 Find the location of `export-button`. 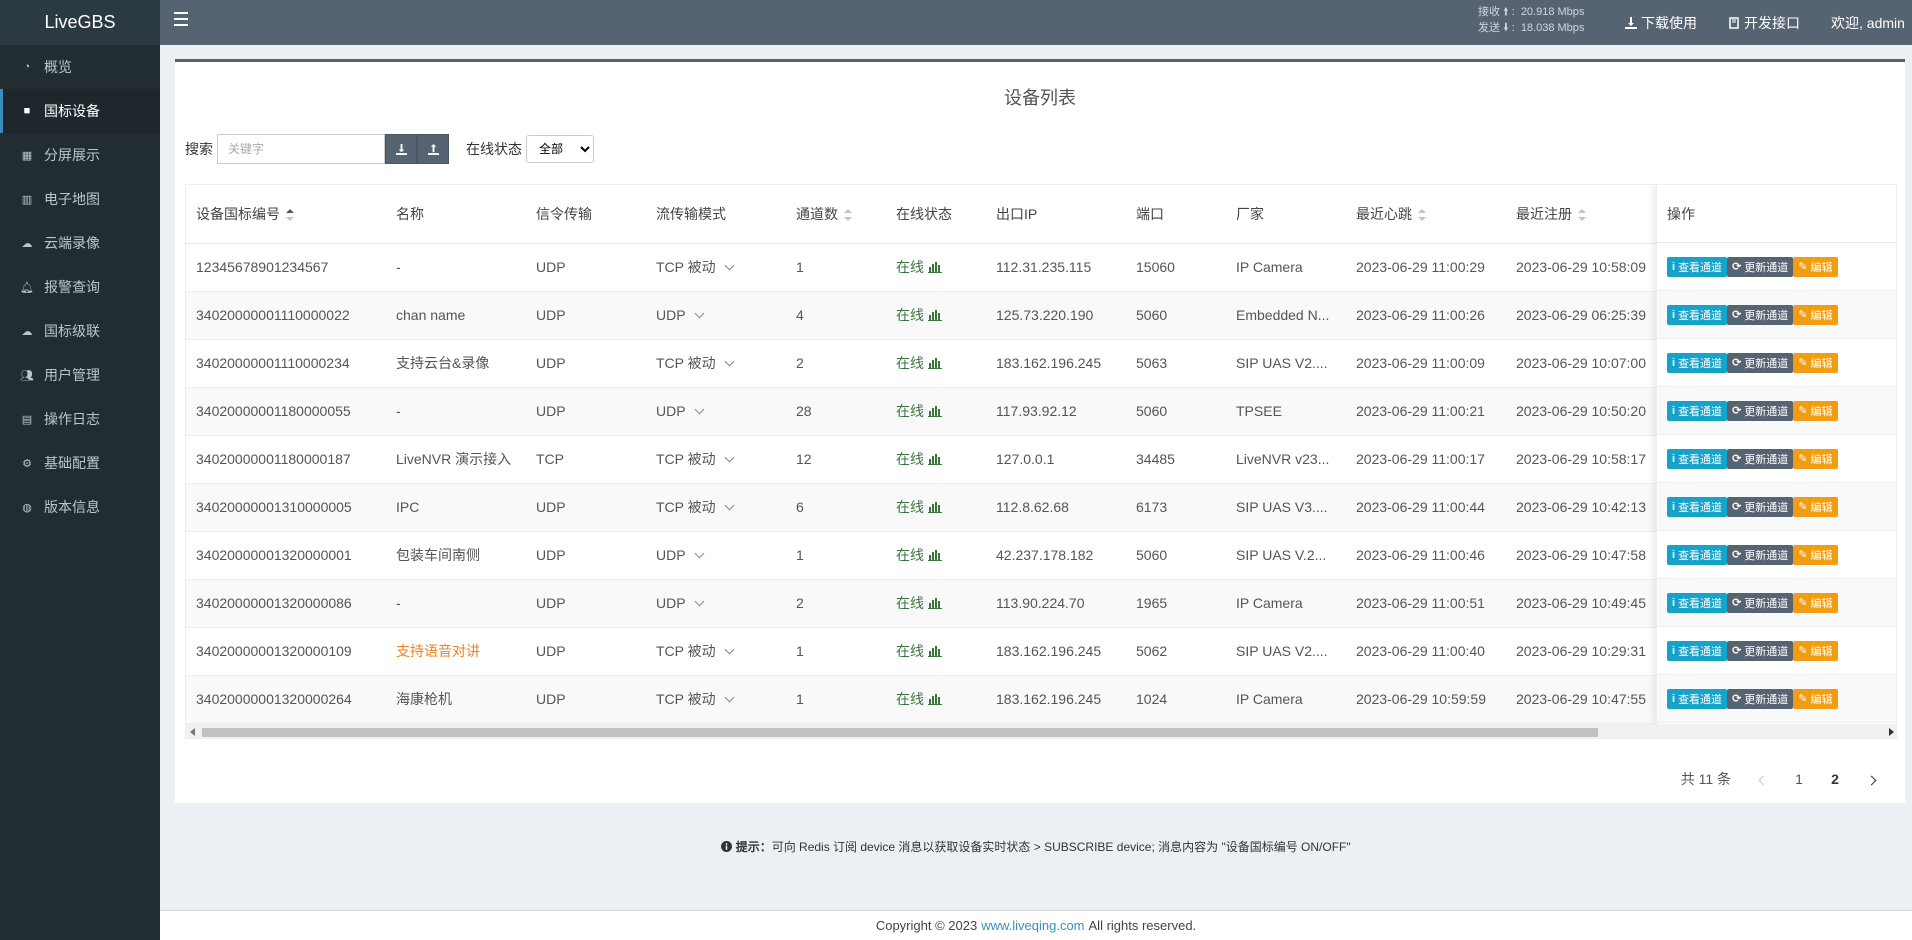

export-button is located at coordinates (401, 149).